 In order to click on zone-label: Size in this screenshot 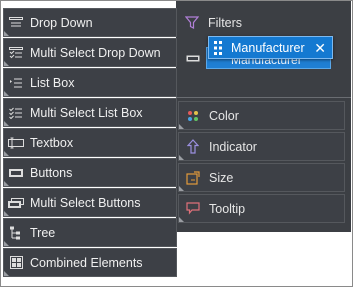, I will do `click(221, 177)`.